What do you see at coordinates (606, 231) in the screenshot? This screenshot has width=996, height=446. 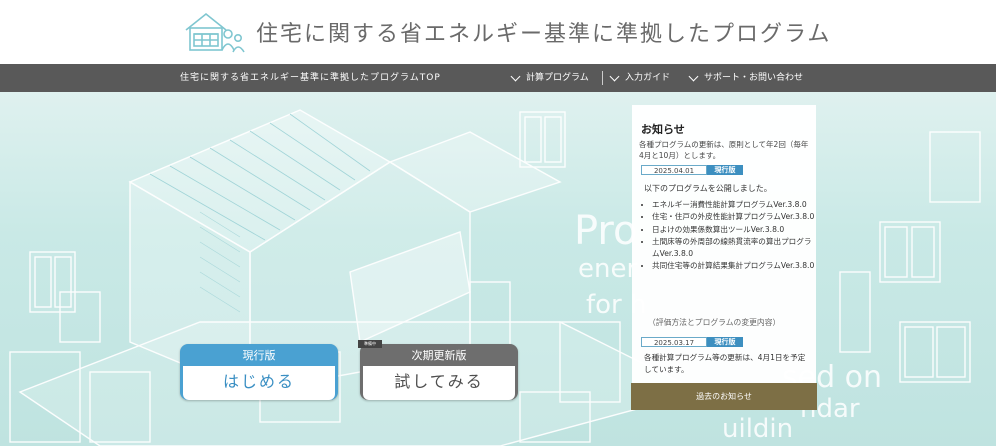 I see `watermark-text: Pro` at bounding box center [606, 231].